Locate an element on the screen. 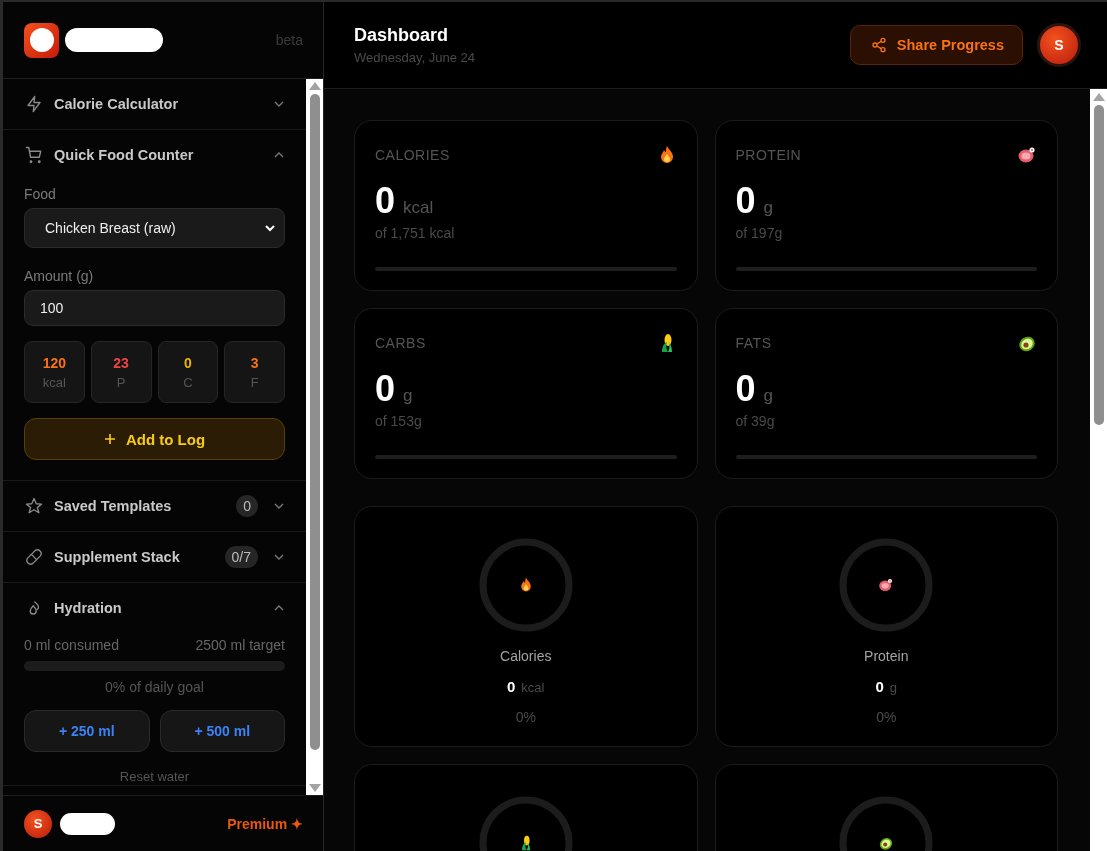 This screenshot has height=851, width=1107. metric-target: of 197g is located at coordinates (759, 233).